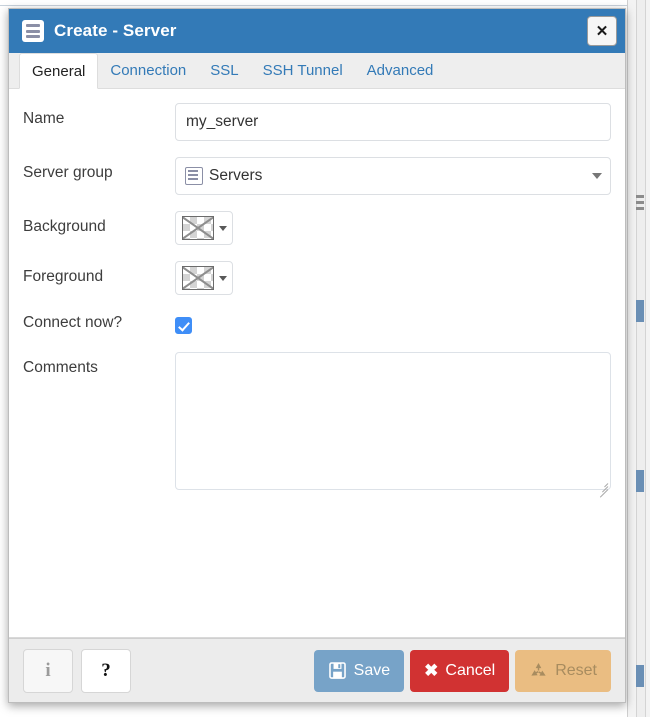 This screenshot has height=717, width=650. What do you see at coordinates (393, 421) in the screenshot?
I see `comments-textarea` at bounding box center [393, 421].